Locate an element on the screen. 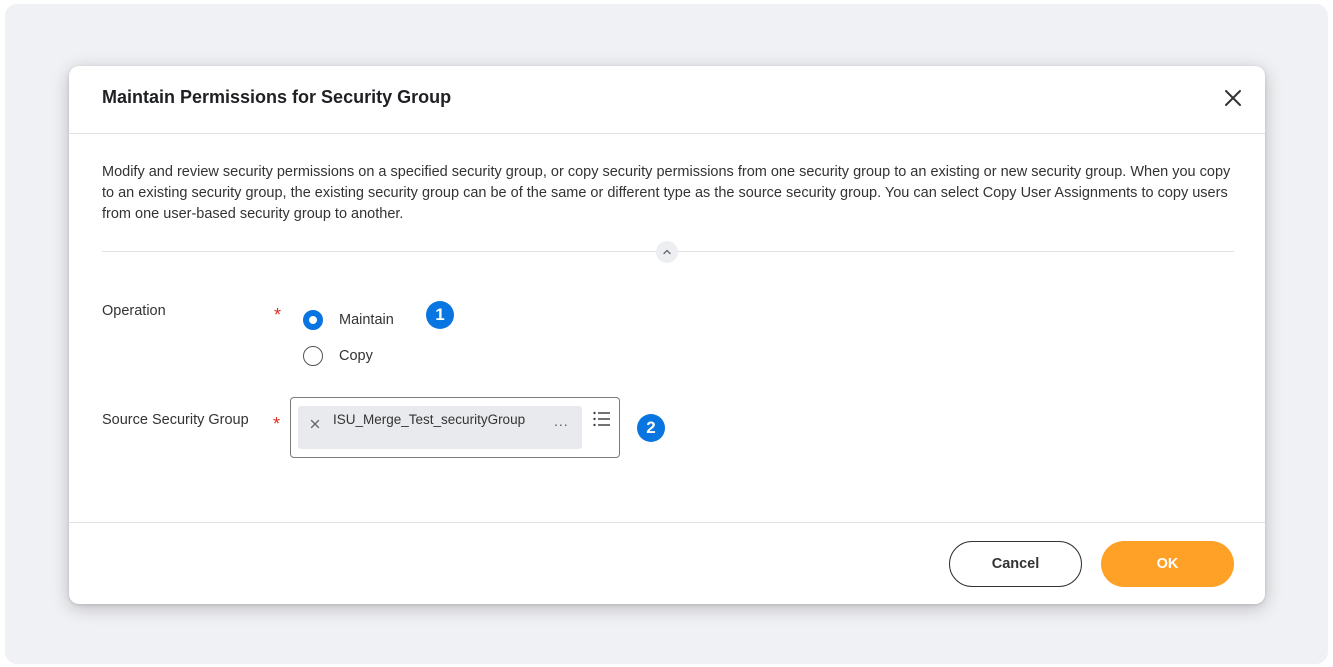 This screenshot has width=1333, height=667. annotation-badge-1: 1 is located at coordinates (440, 315).